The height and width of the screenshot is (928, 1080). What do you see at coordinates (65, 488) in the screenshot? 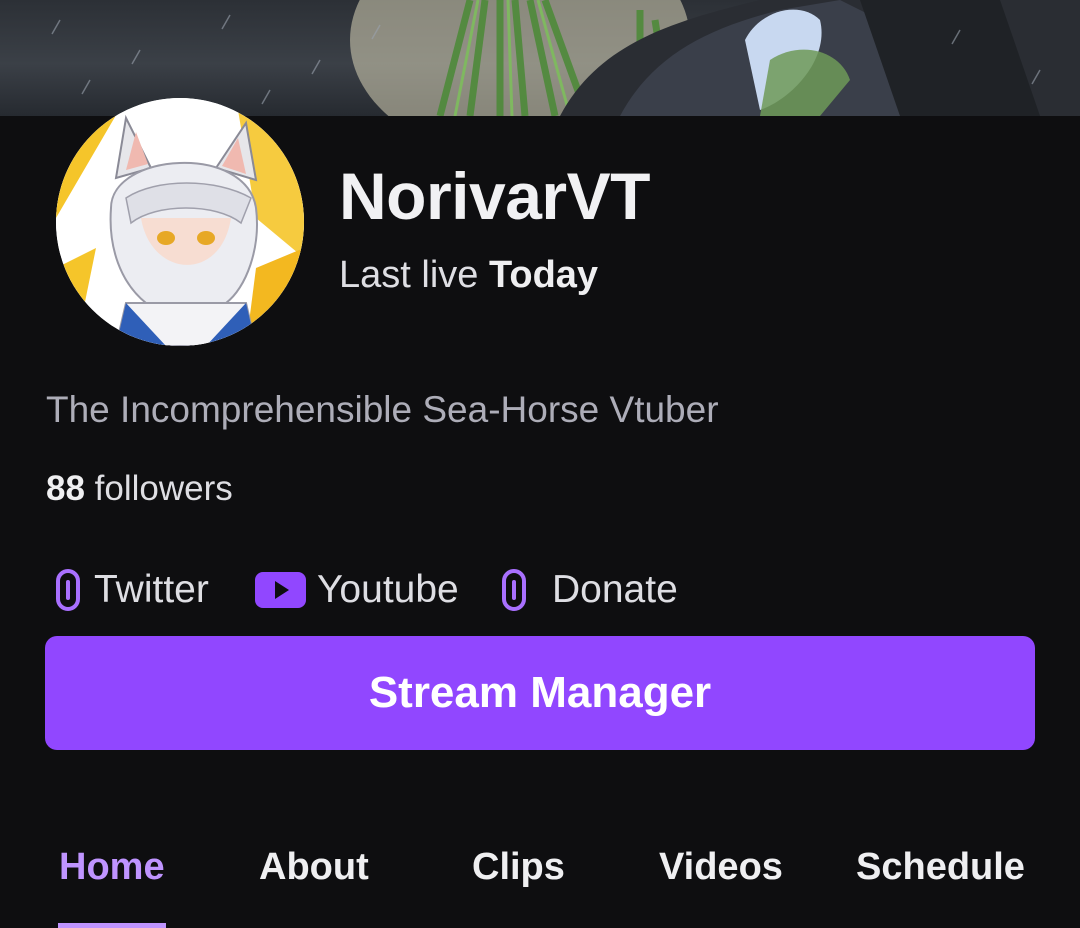
I see `followers-number: 88` at bounding box center [65, 488].